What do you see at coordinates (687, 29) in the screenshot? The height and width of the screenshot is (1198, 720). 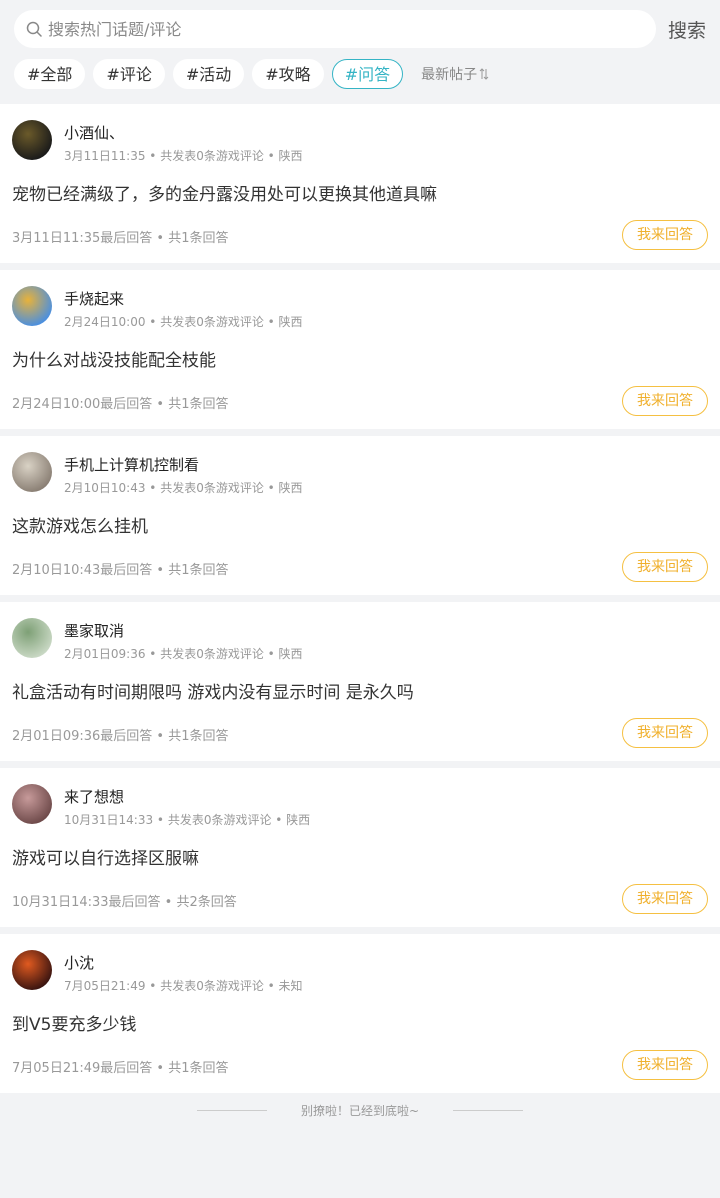 I see `search-button: 搜索` at bounding box center [687, 29].